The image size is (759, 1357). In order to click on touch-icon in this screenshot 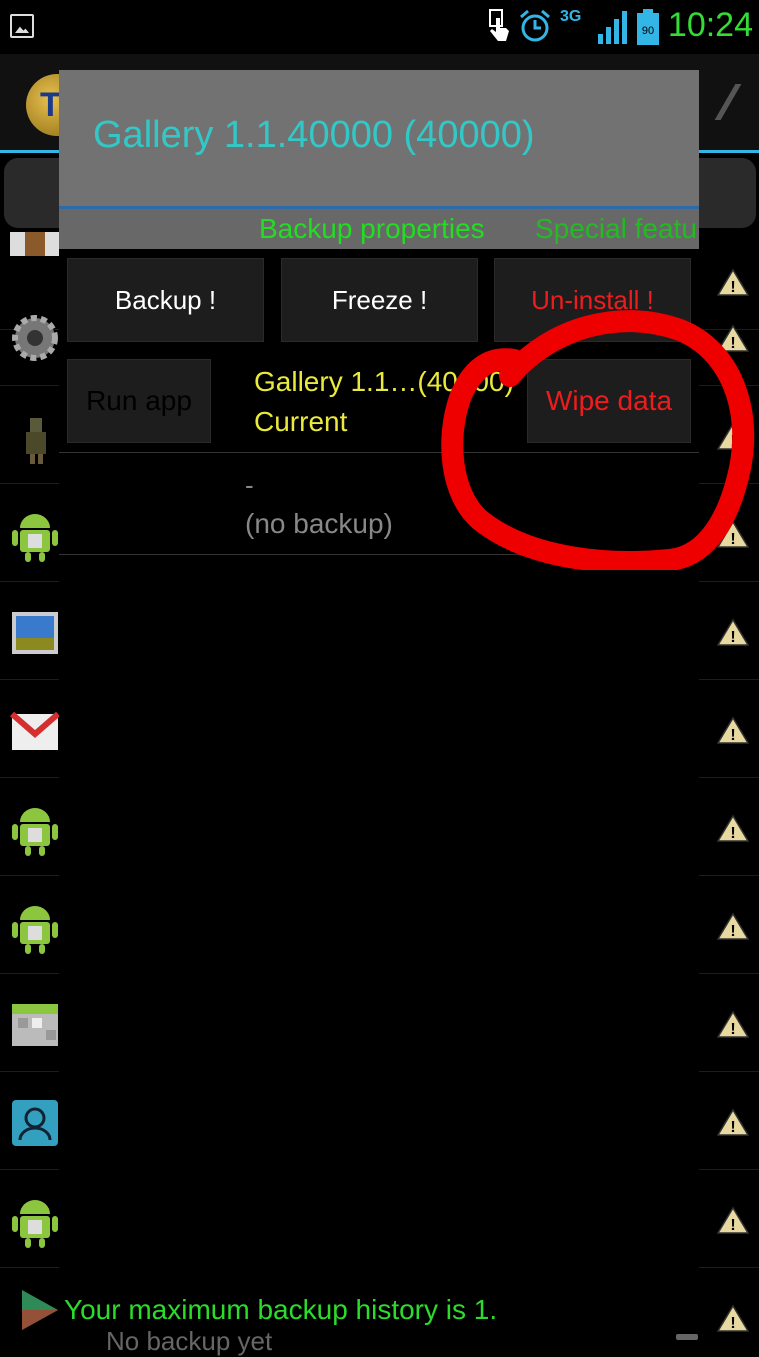, I will do `click(499, 25)`.